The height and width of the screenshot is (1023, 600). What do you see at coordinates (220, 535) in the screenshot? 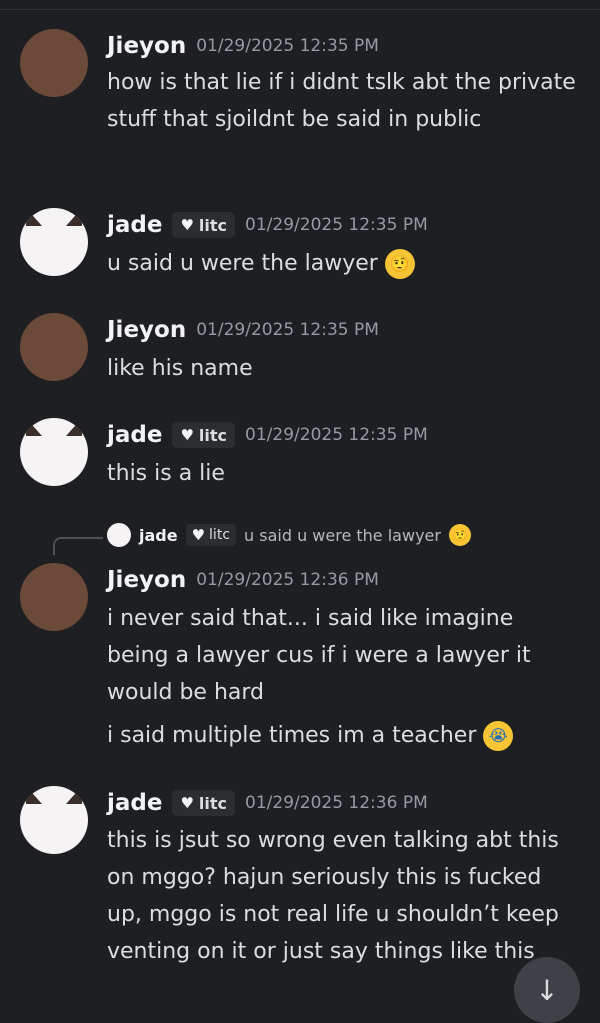
I see `reply-tag-label: litc` at bounding box center [220, 535].